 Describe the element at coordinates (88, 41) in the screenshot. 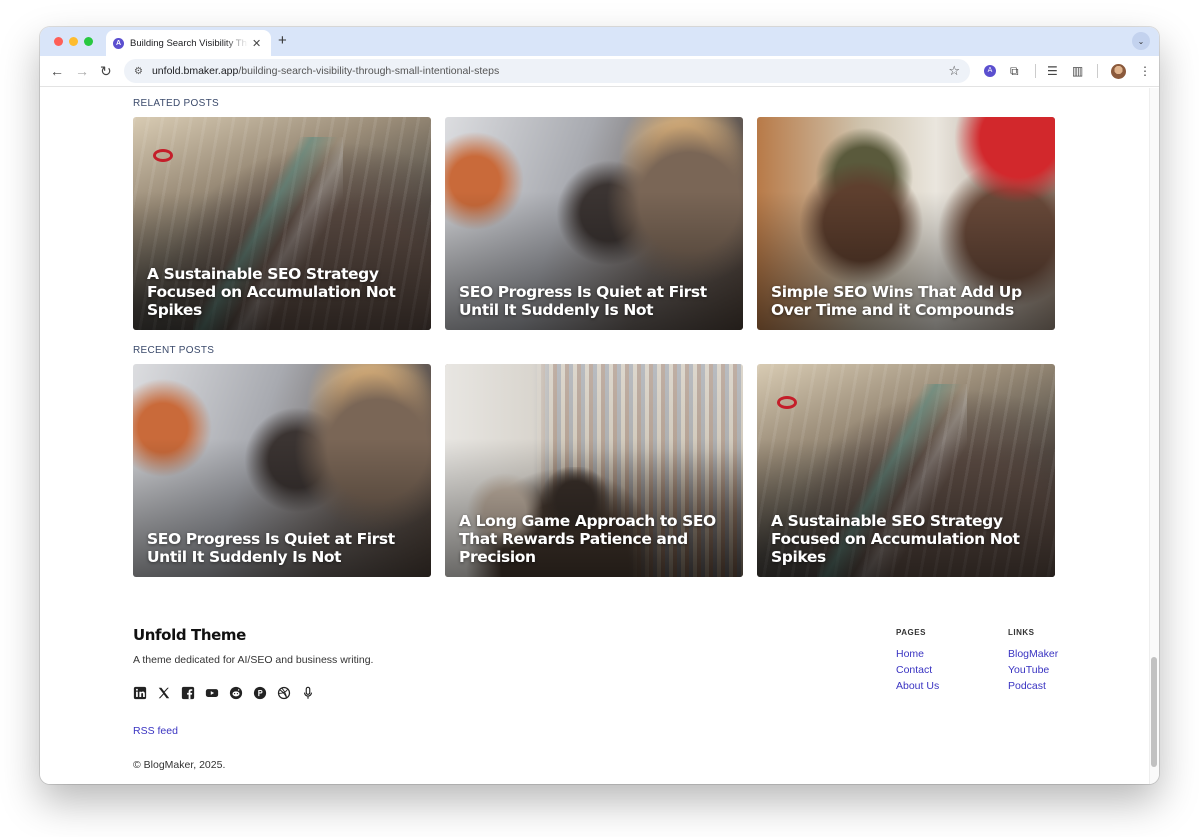

I see `maximize-window-button` at that location.